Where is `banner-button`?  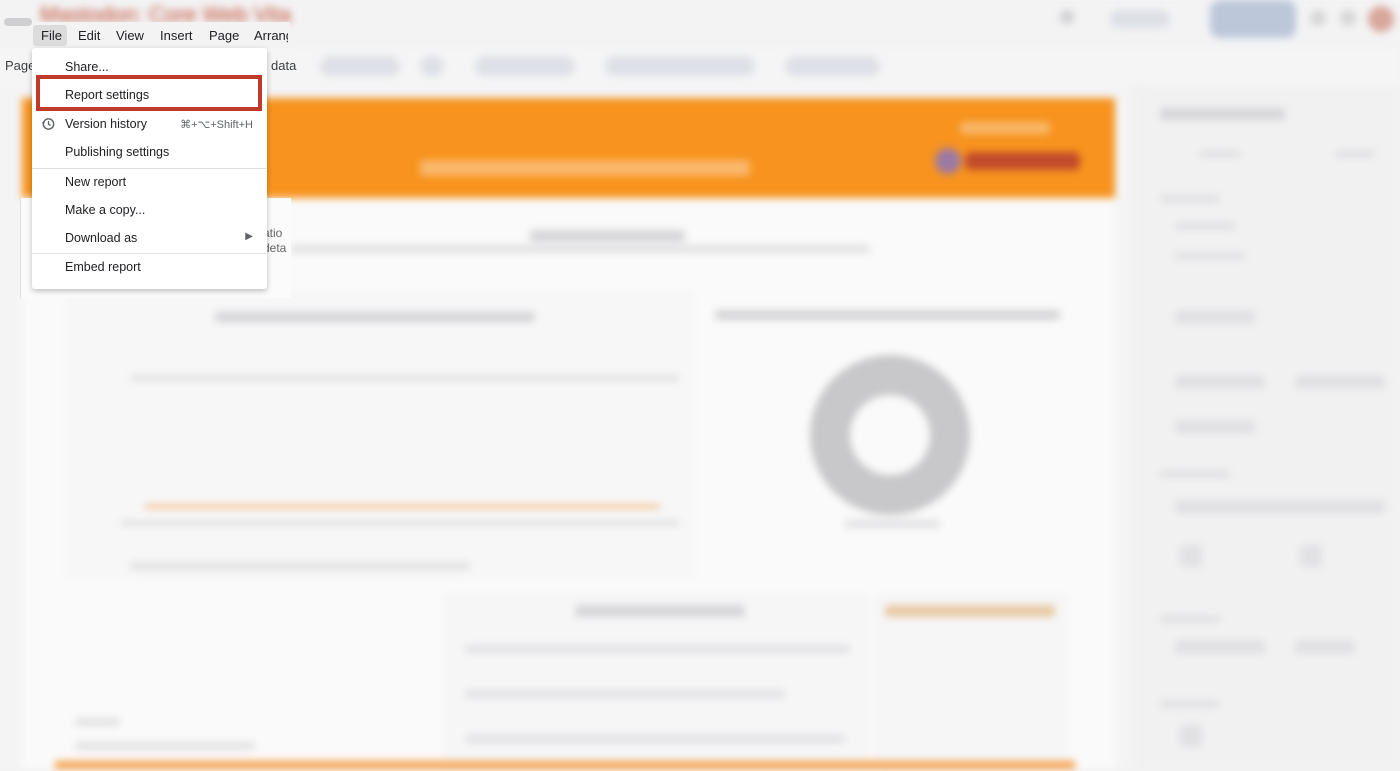
banner-button is located at coordinates (1022, 161).